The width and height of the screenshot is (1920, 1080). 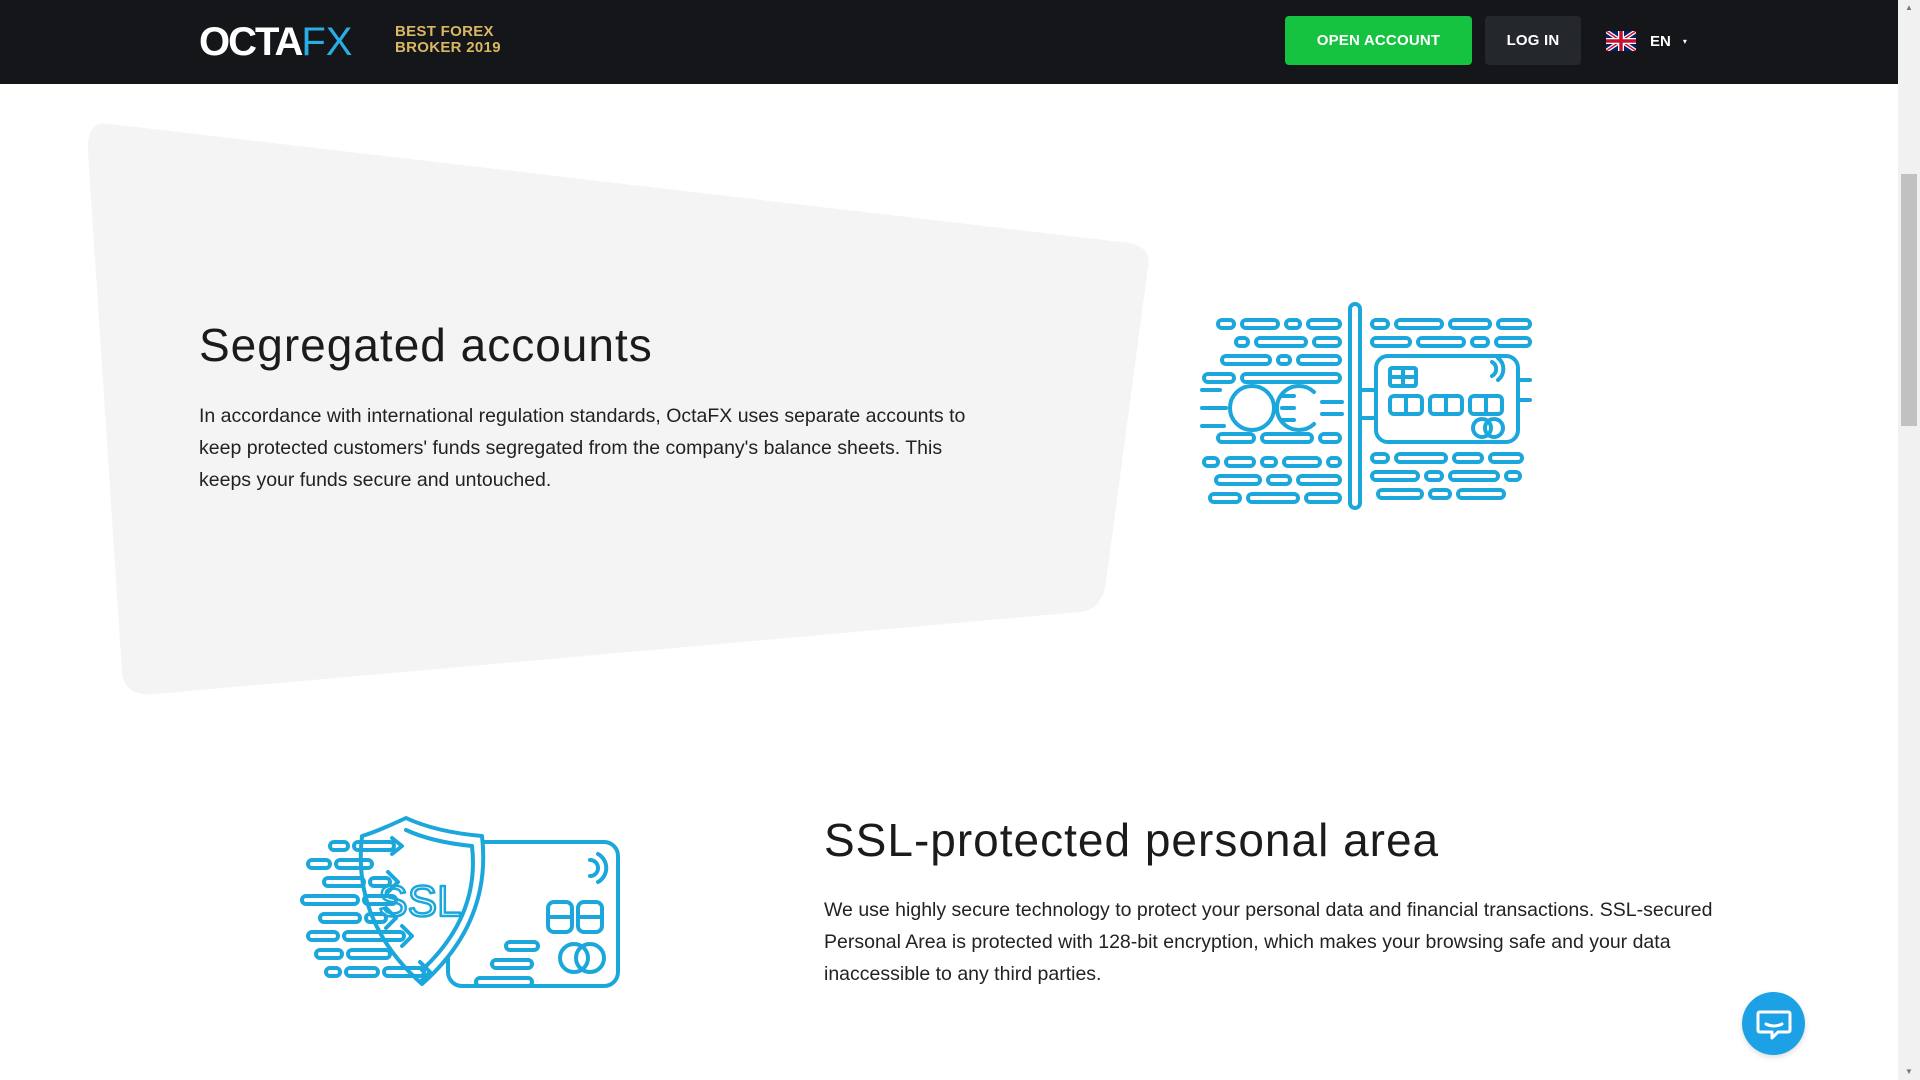 What do you see at coordinates (1621, 41) in the screenshot?
I see `uk-flag-icon` at bounding box center [1621, 41].